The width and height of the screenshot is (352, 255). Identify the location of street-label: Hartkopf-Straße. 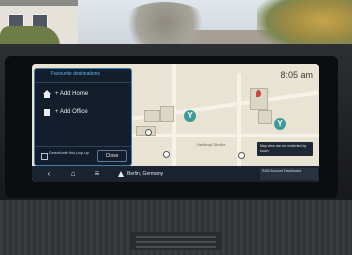
(211, 144).